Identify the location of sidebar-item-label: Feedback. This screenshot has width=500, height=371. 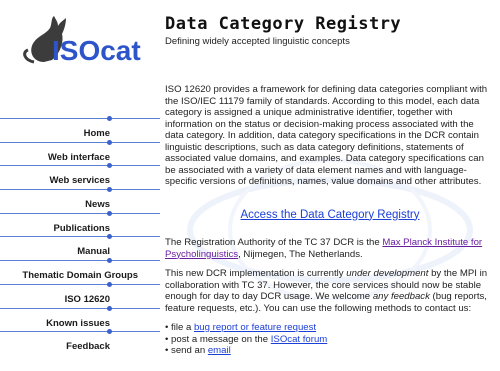
(88, 347).